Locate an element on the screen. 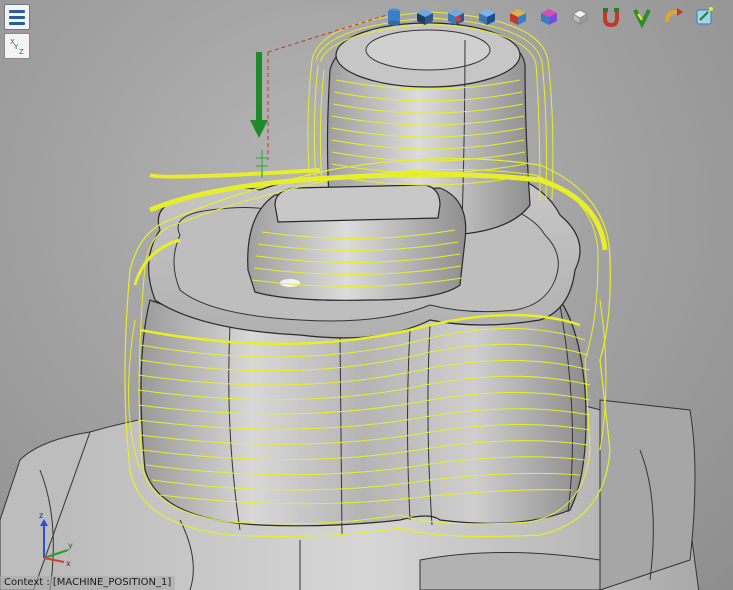  view-section-icon is located at coordinates (549, 17).